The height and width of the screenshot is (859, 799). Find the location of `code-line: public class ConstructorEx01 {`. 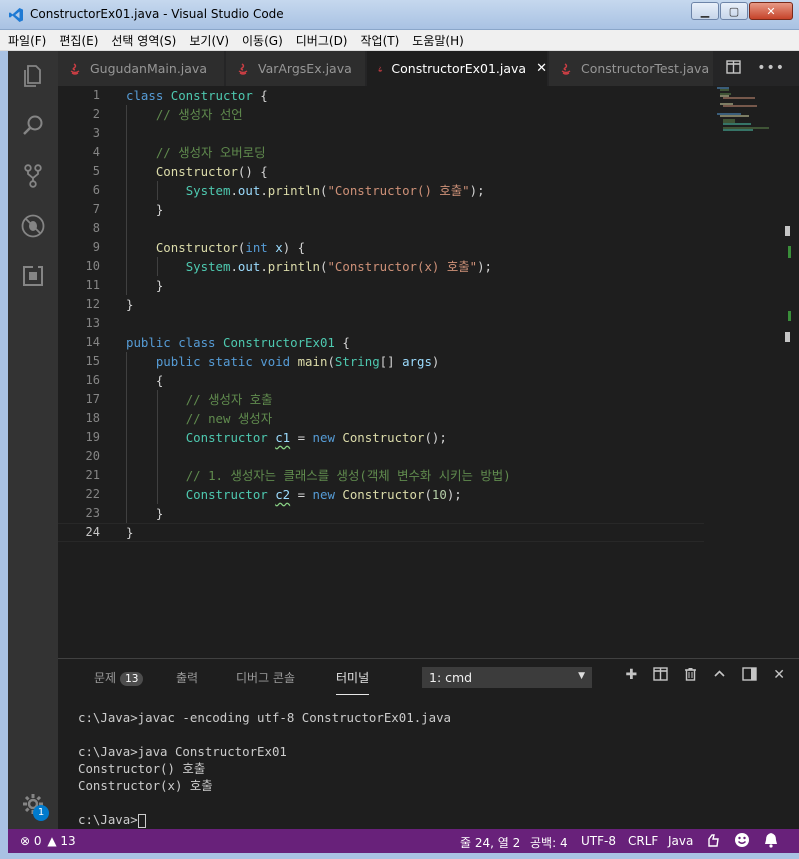

code-line: public class ConstructorEx01 { is located at coordinates (238, 342).